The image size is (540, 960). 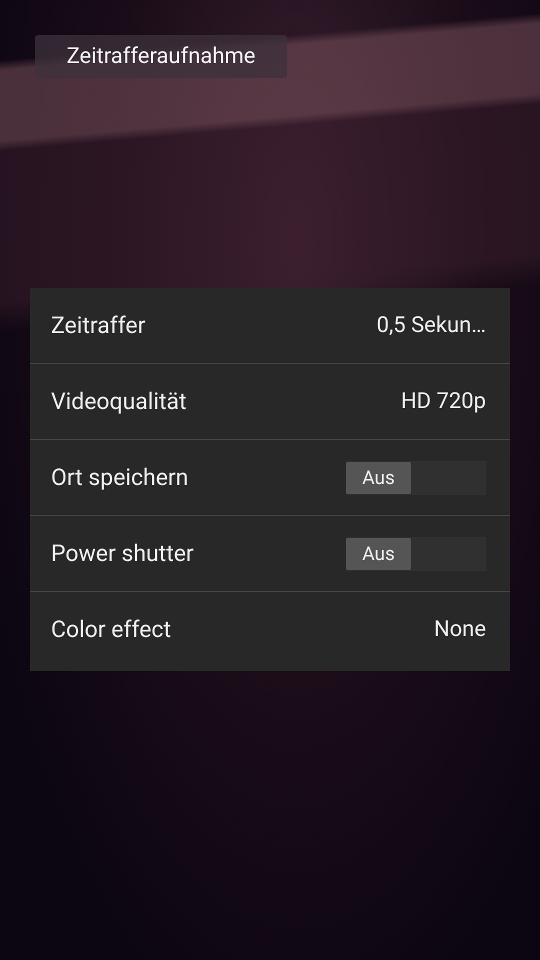 I want to click on setting-value: HD 720p, so click(x=443, y=401).